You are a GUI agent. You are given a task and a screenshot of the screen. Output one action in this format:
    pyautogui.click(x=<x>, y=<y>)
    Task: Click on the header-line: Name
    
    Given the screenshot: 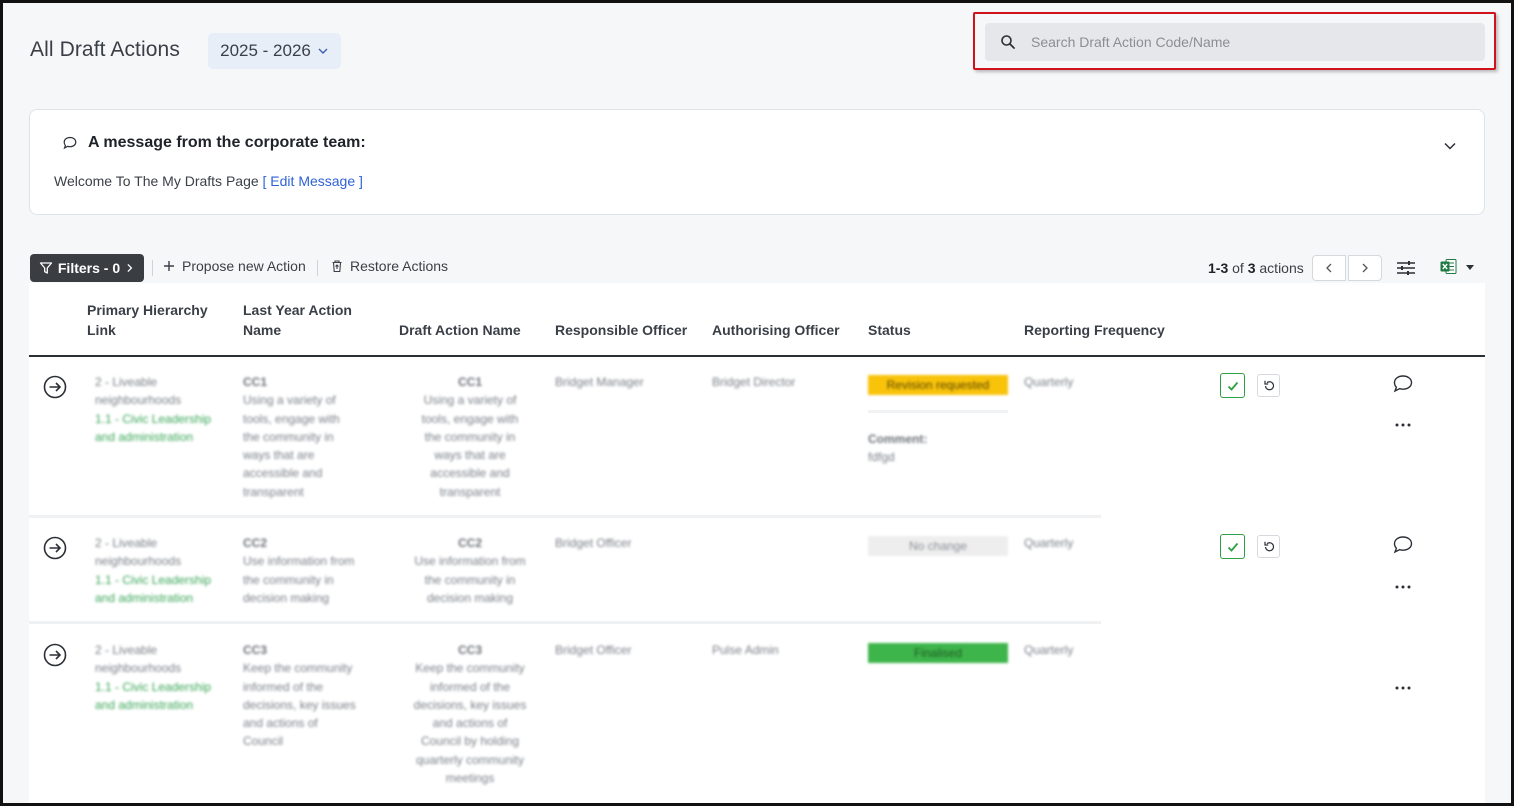 What is the action you would take?
    pyautogui.click(x=262, y=330)
    